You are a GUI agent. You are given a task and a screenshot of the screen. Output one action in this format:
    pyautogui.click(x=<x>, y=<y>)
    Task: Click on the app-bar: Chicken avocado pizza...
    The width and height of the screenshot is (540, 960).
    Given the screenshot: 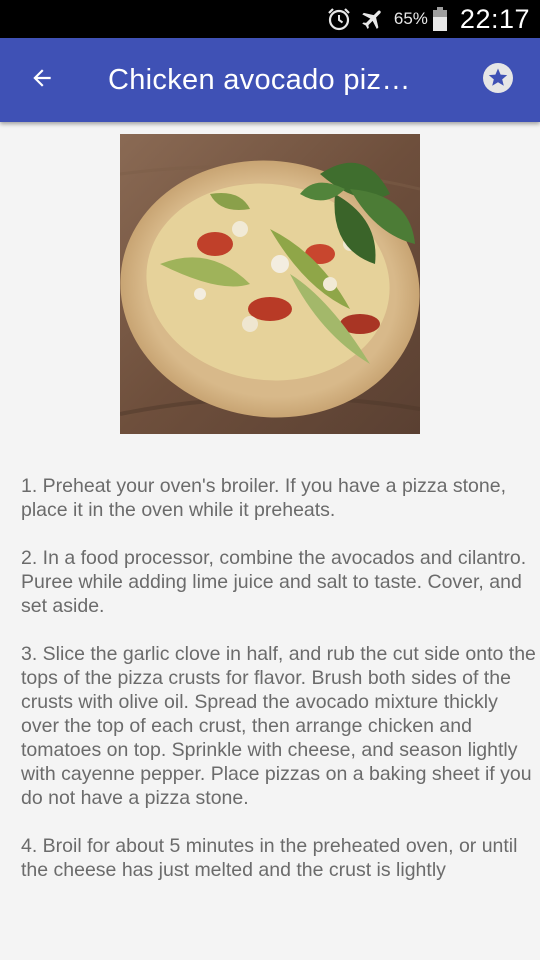 What is the action you would take?
    pyautogui.click(x=270, y=80)
    